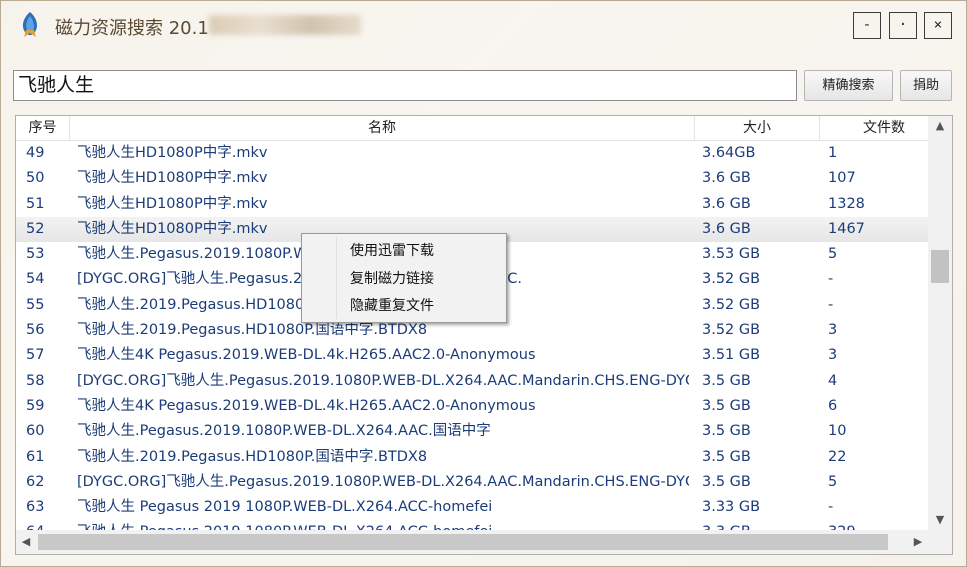 The height and width of the screenshot is (567, 967). I want to click on row-file-count: 1328, so click(846, 203).